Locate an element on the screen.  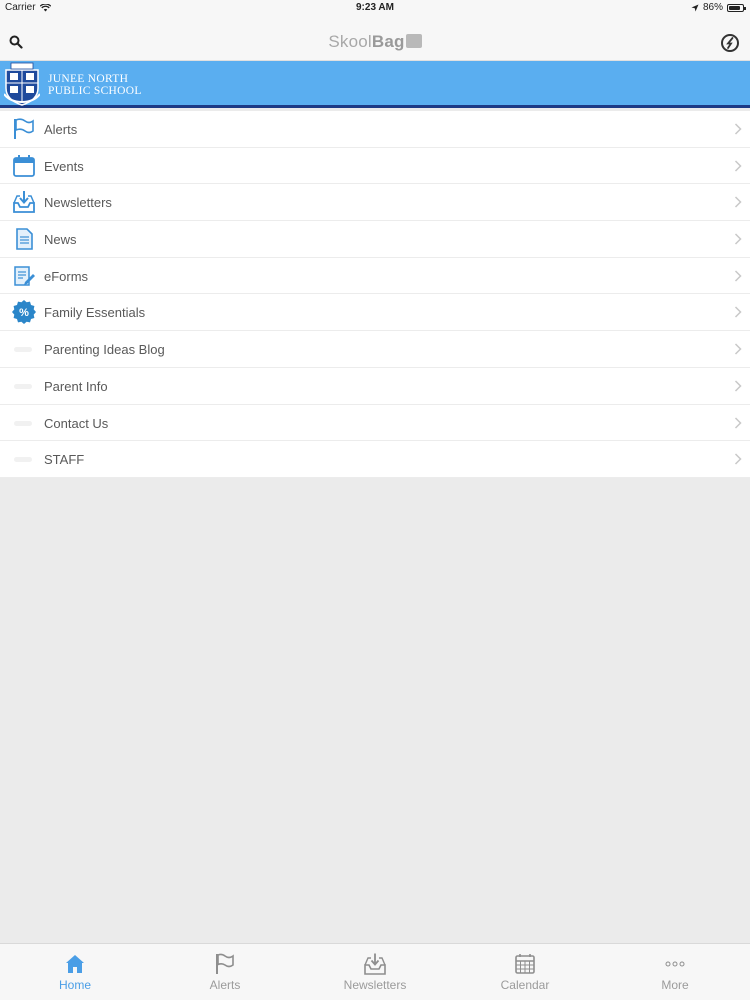
school-name: JUNEE NORTH PUBLIC SCHOOL is located at coordinates (95, 85).